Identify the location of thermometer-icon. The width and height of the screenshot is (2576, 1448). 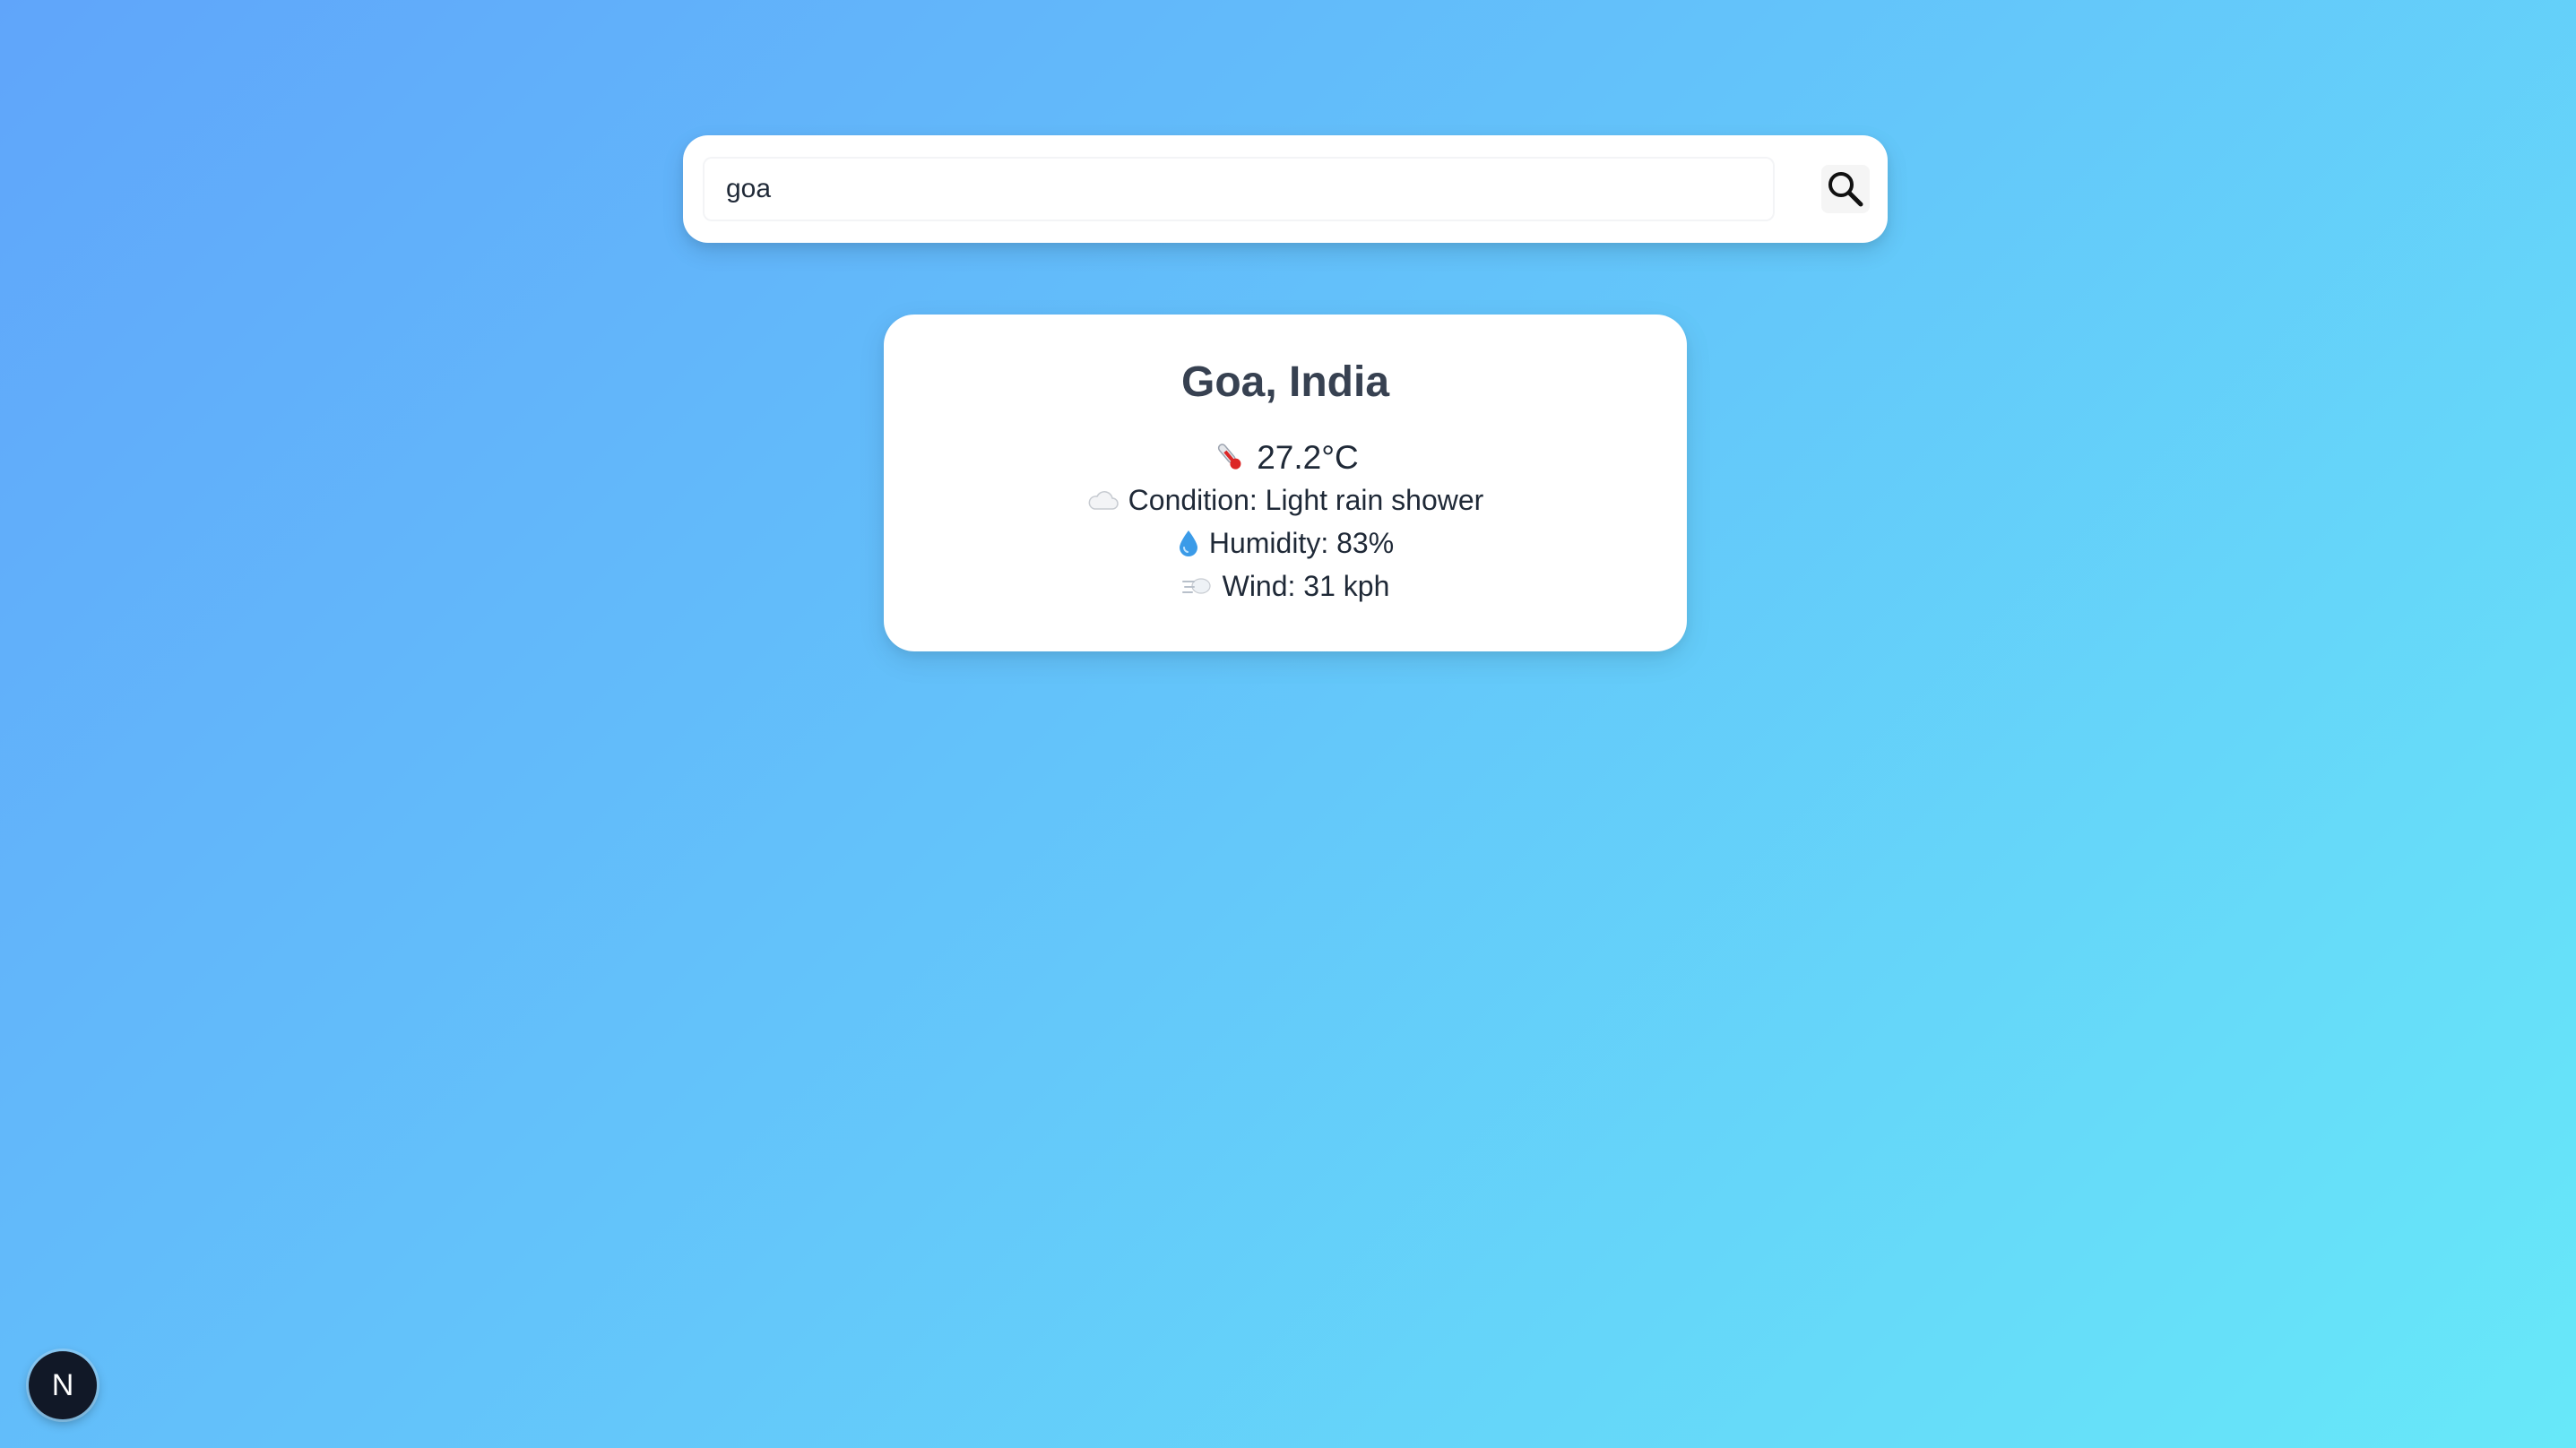
(1230, 457).